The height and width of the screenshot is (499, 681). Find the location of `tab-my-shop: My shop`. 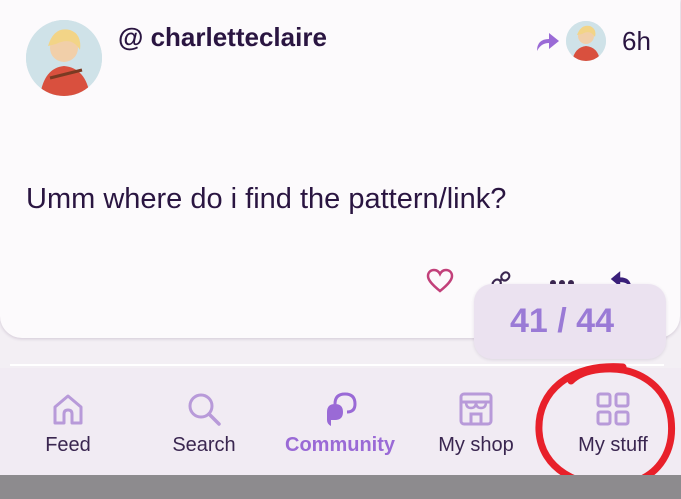

tab-my-shop: My shop is located at coordinates (476, 421).